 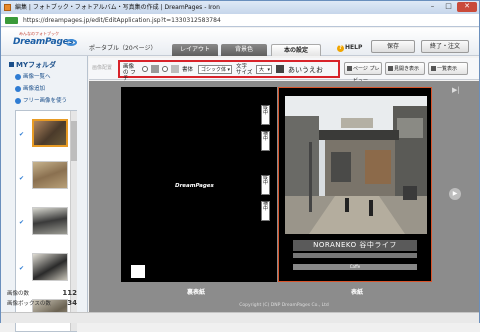 What do you see at coordinates (32, 65) in the screenshot?
I see `my-folder-title: MYフォルダ` at bounding box center [32, 65].